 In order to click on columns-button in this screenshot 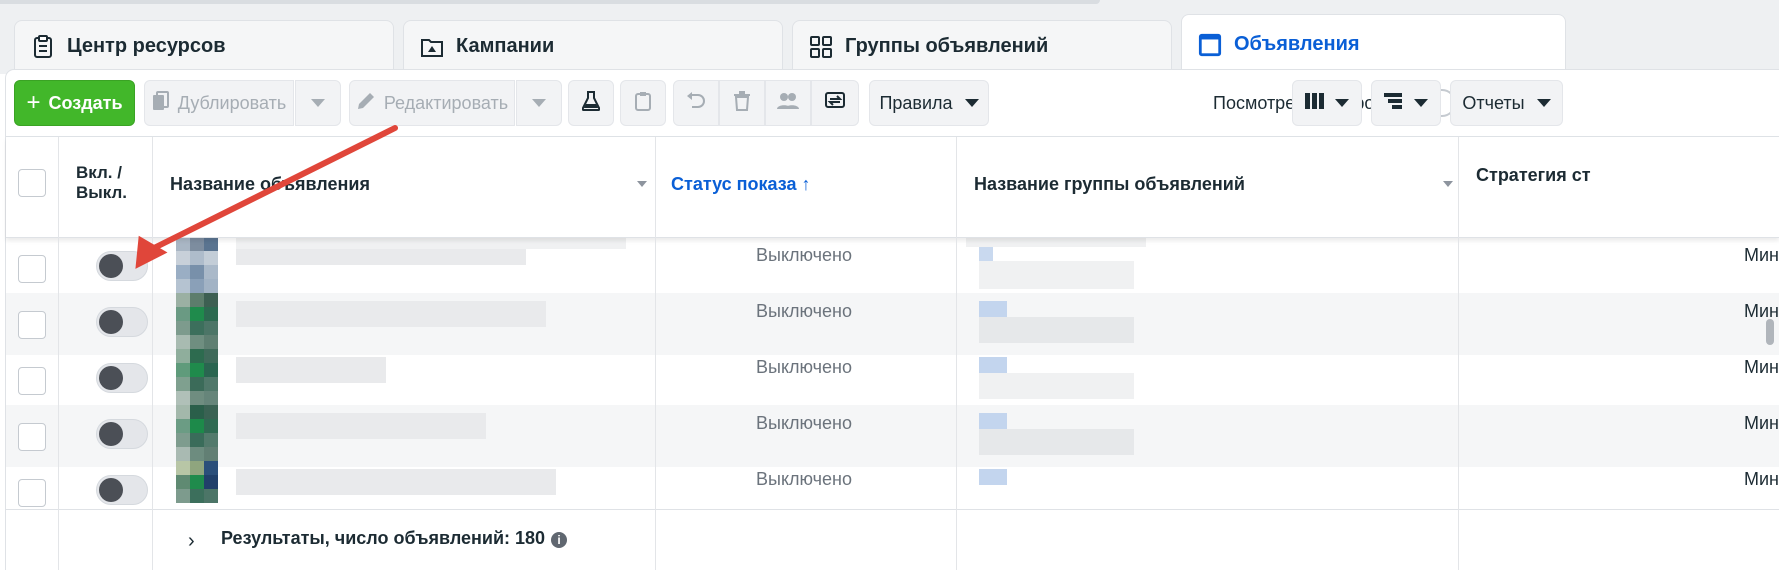, I will do `click(1327, 103)`.